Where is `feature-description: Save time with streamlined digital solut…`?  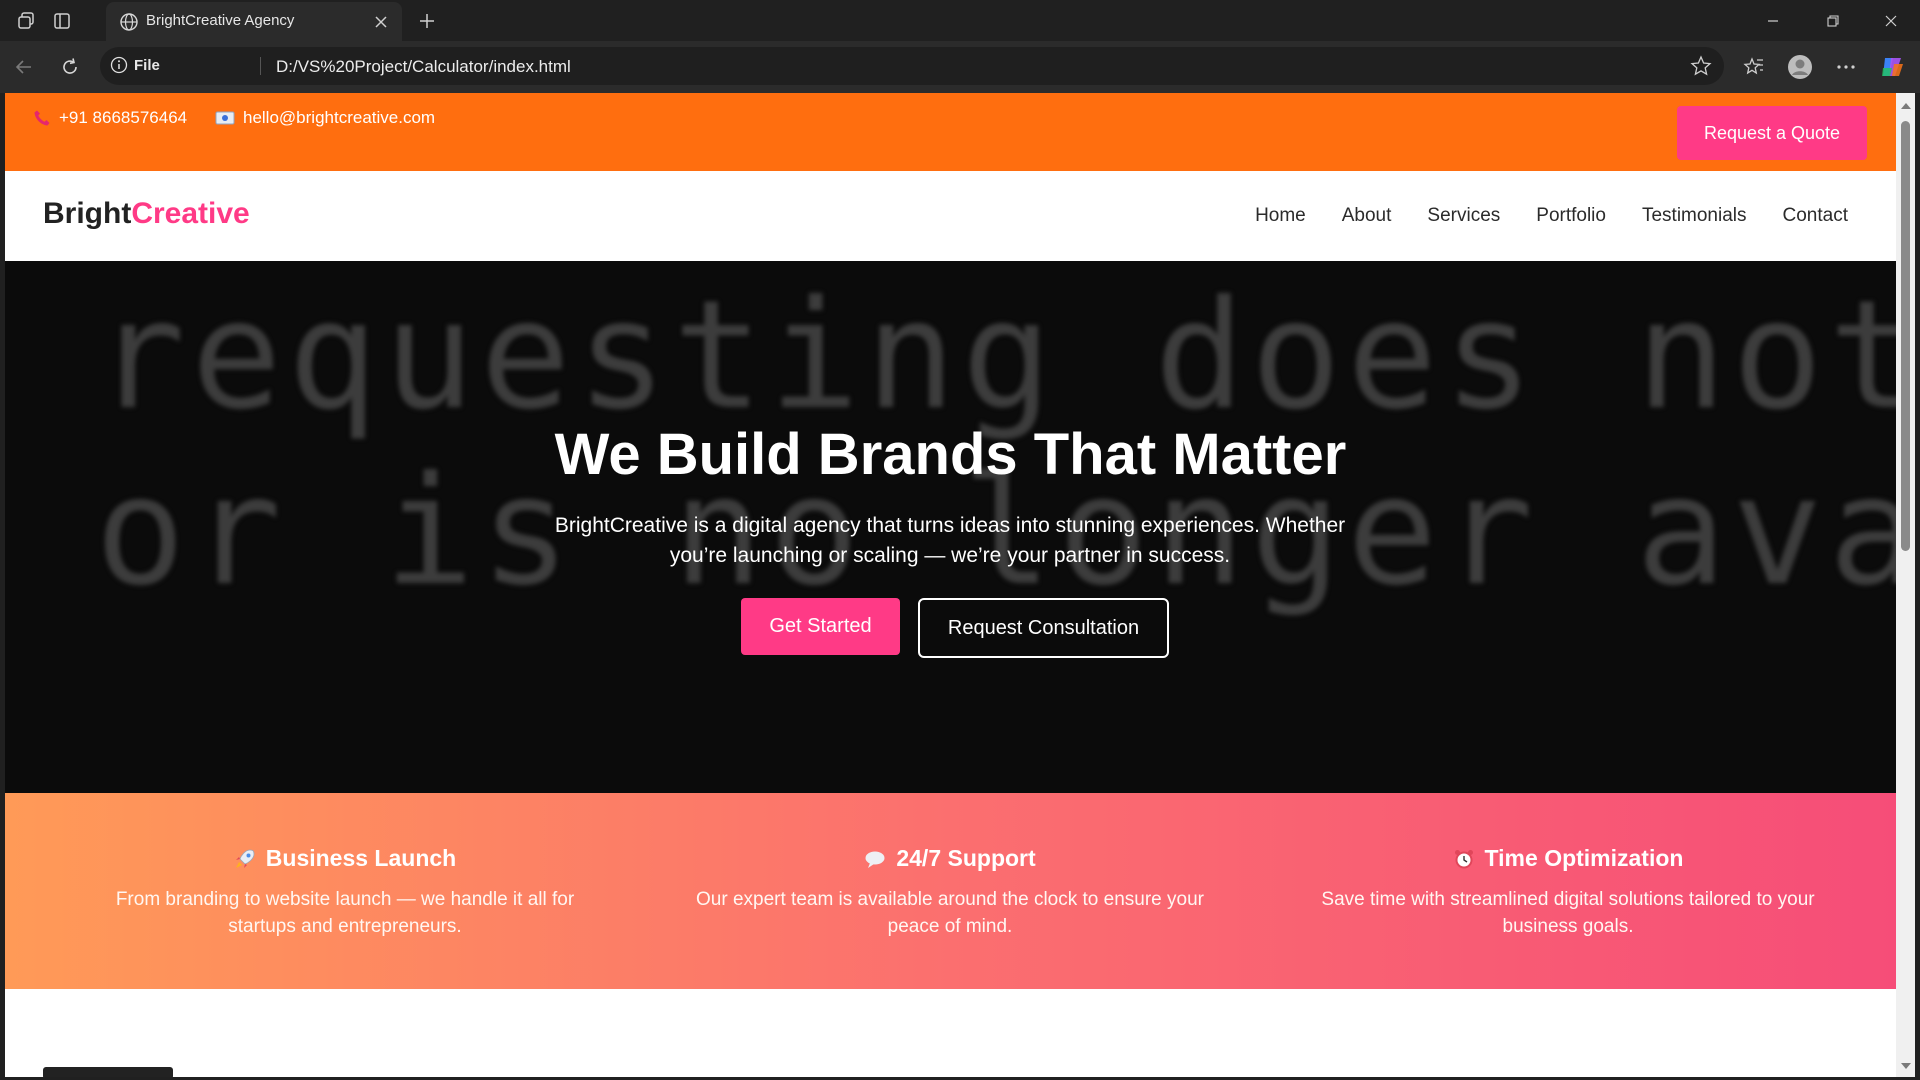
feature-description: Save time with streamlined digital solut… is located at coordinates (1568, 913).